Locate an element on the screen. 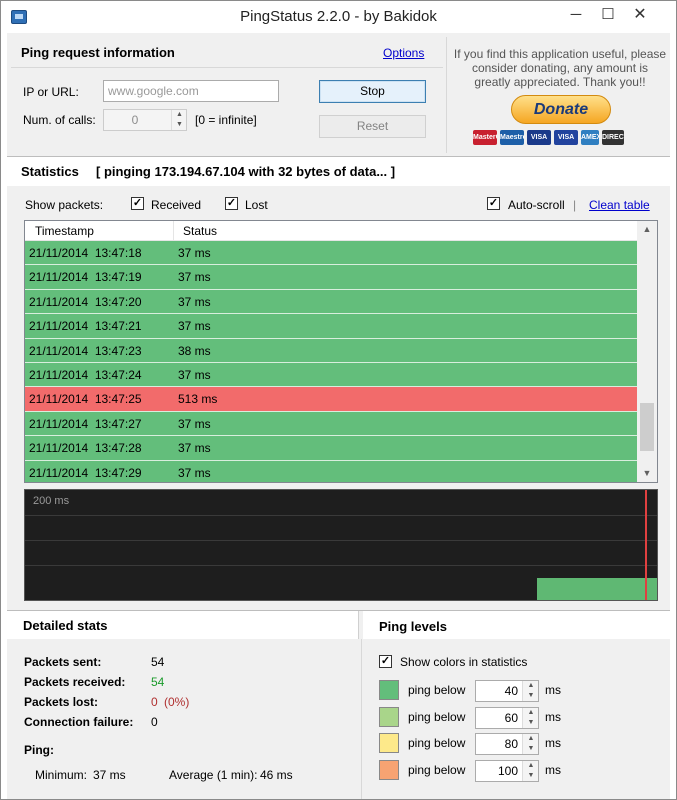 The image size is (677, 800). table-row: 21/11/2014 13:47:19 37 ms is located at coordinates (331, 277).